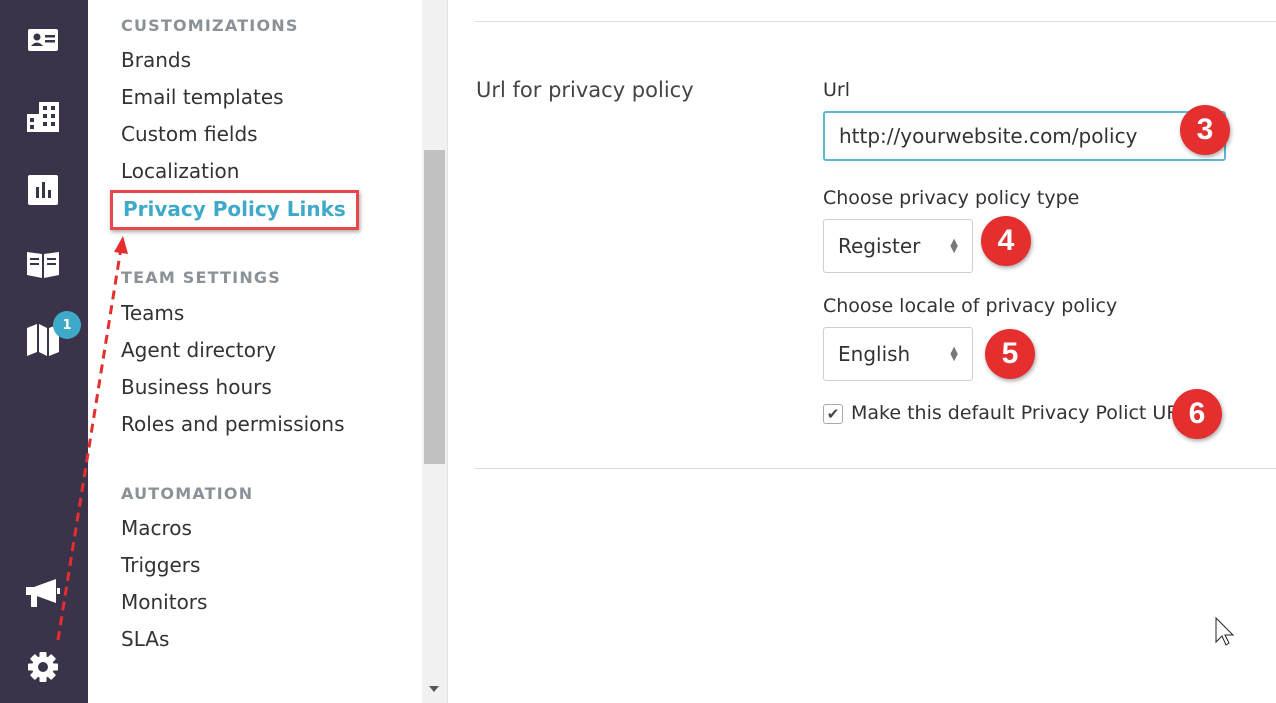 The height and width of the screenshot is (703, 1276). I want to click on organizations-icon, so click(43, 117).